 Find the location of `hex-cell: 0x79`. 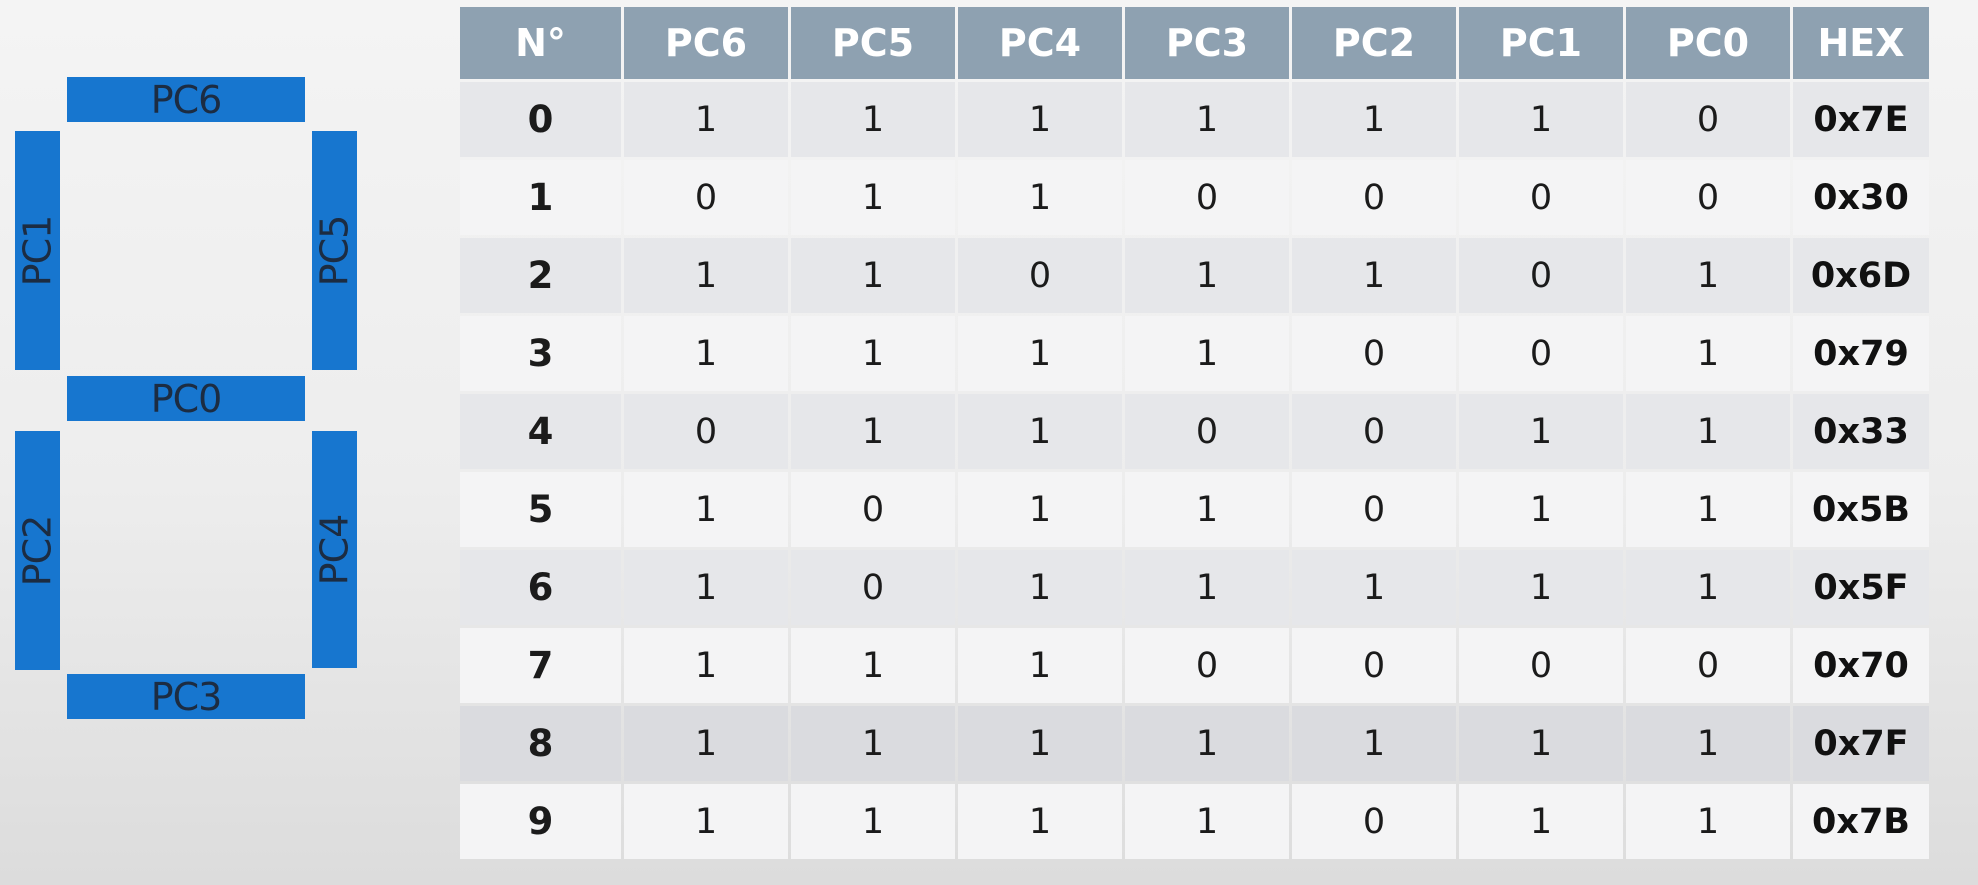

hex-cell: 0x79 is located at coordinates (1861, 353).